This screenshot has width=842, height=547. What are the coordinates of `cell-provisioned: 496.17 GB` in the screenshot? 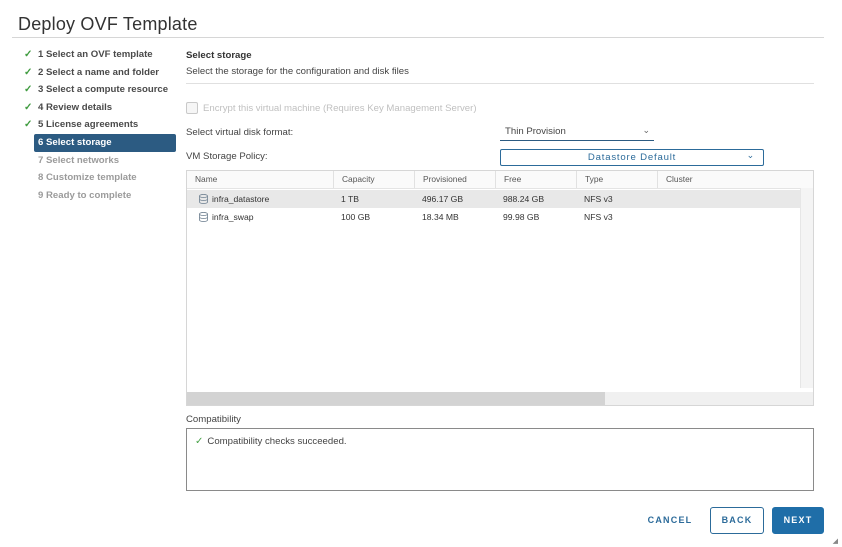 It's located at (443, 199).